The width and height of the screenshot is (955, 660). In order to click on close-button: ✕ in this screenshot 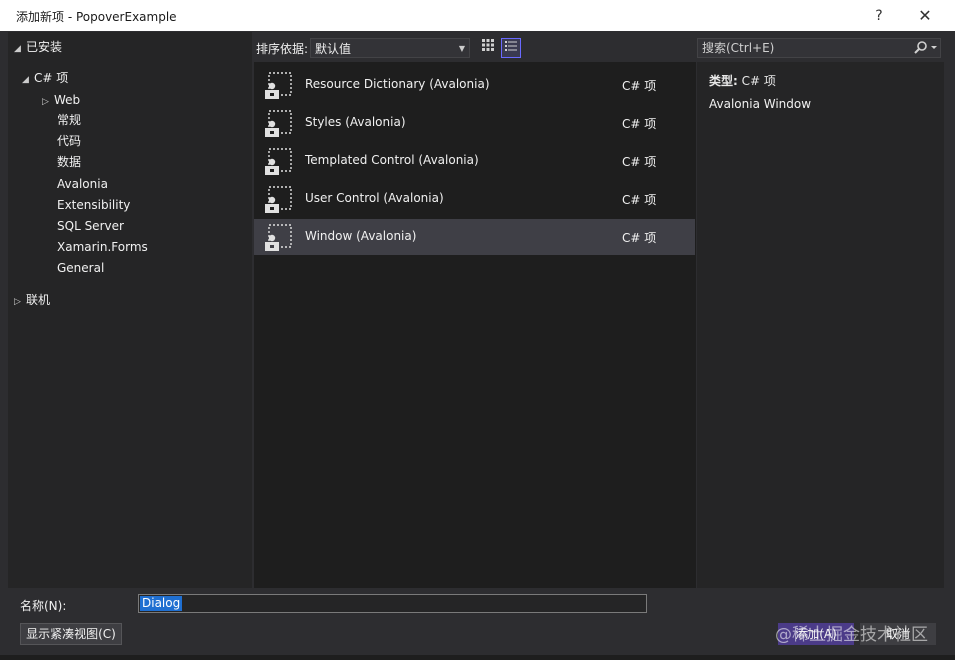, I will do `click(925, 16)`.